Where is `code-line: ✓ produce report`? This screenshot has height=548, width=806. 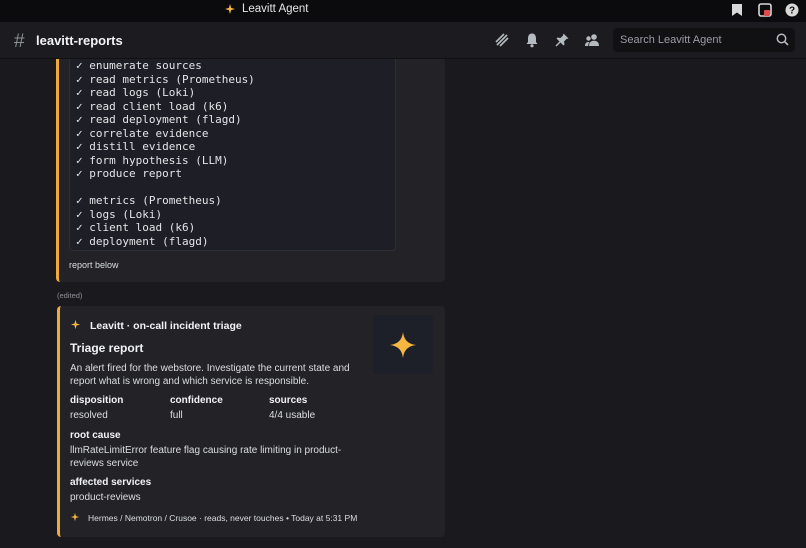
code-line: ✓ produce report is located at coordinates (129, 173).